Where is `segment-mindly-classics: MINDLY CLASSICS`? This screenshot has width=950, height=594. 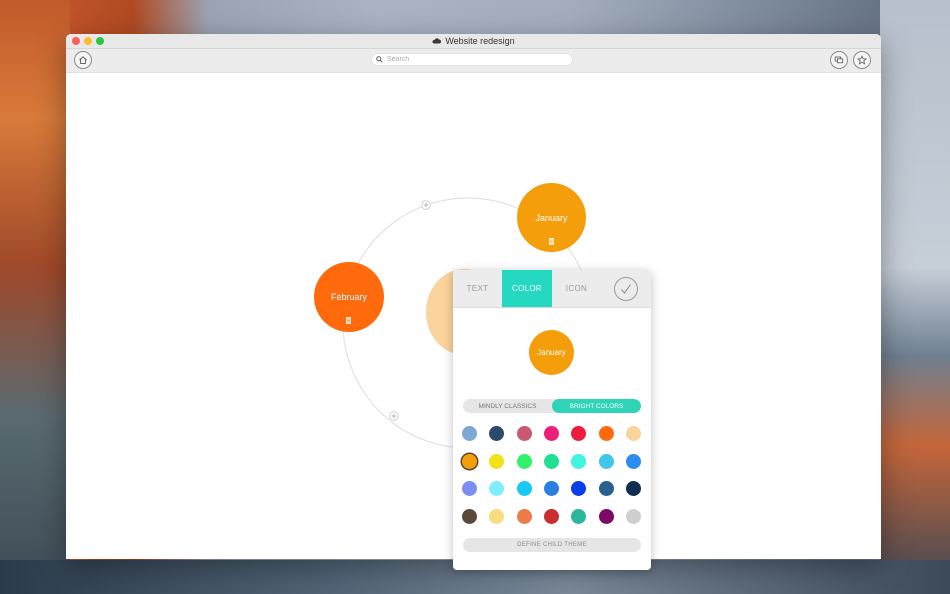 segment-mindly-classics: MINDLY CLASSICS is located at coordinates (507, 406).